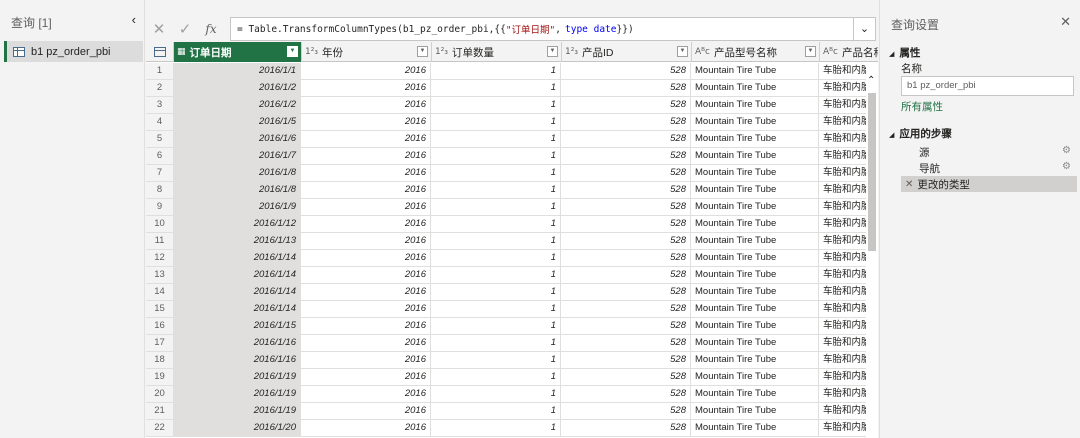 Image resolution: width=1080 pixels, height=438 pixels. What do you see at coordinates (160, 241) in the screenshot?
I see `row-number: 11` at bounding box center [160, 241].